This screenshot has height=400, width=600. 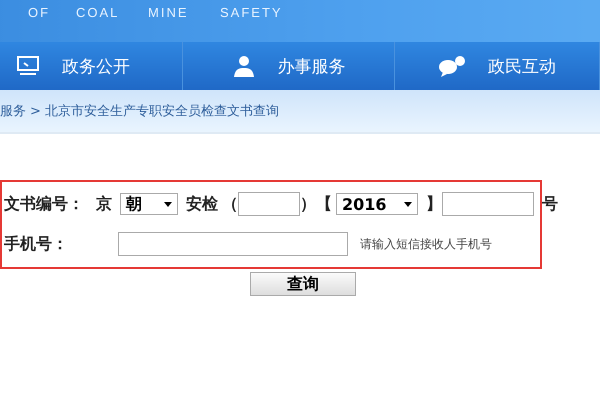 I want to click on prefix-text: 京, so click(x=104, y=204).